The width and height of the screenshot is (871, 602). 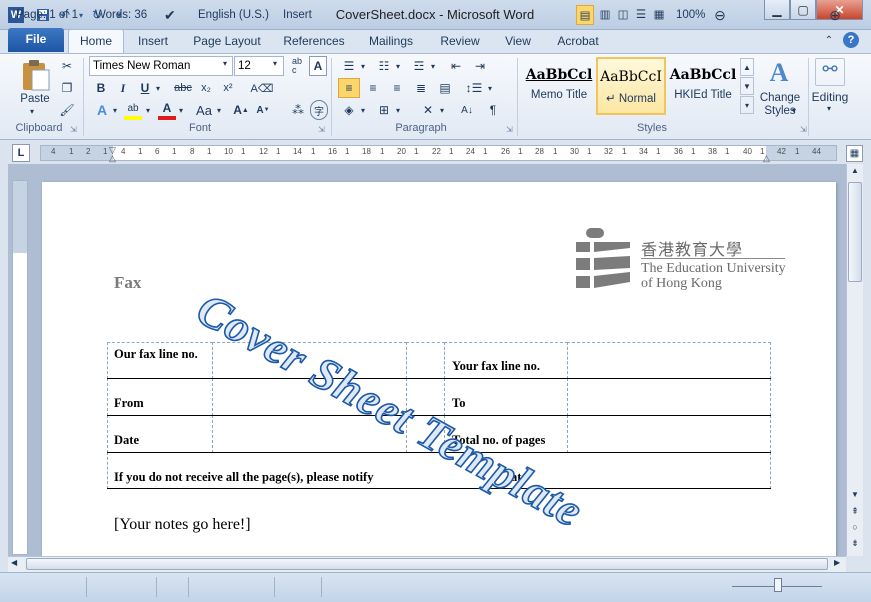 I want to click on multilevel-list-icon: ☲, so click(x=419, y=66).